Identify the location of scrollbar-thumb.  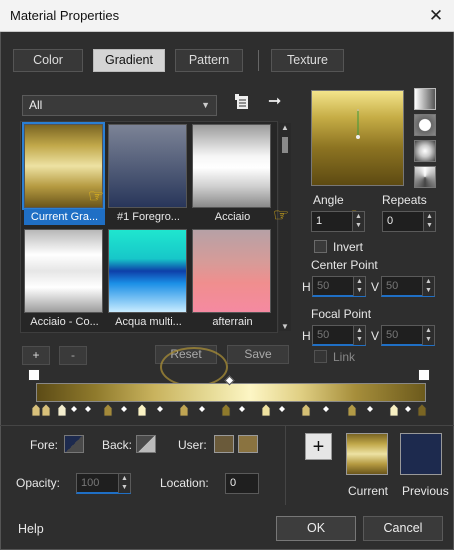
(285, 145).